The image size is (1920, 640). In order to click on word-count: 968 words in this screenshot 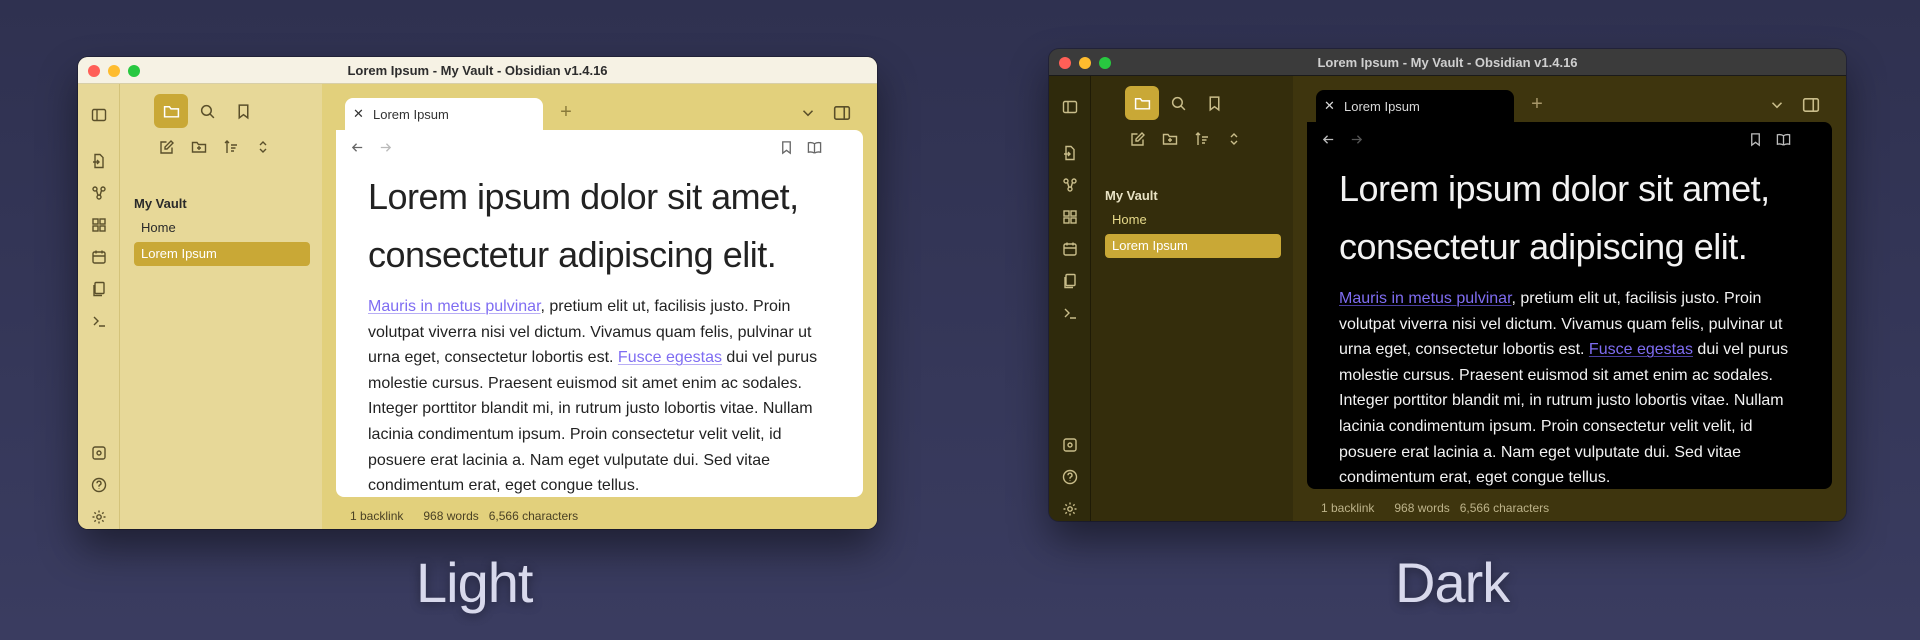, I will do `click(1422, 508)`.